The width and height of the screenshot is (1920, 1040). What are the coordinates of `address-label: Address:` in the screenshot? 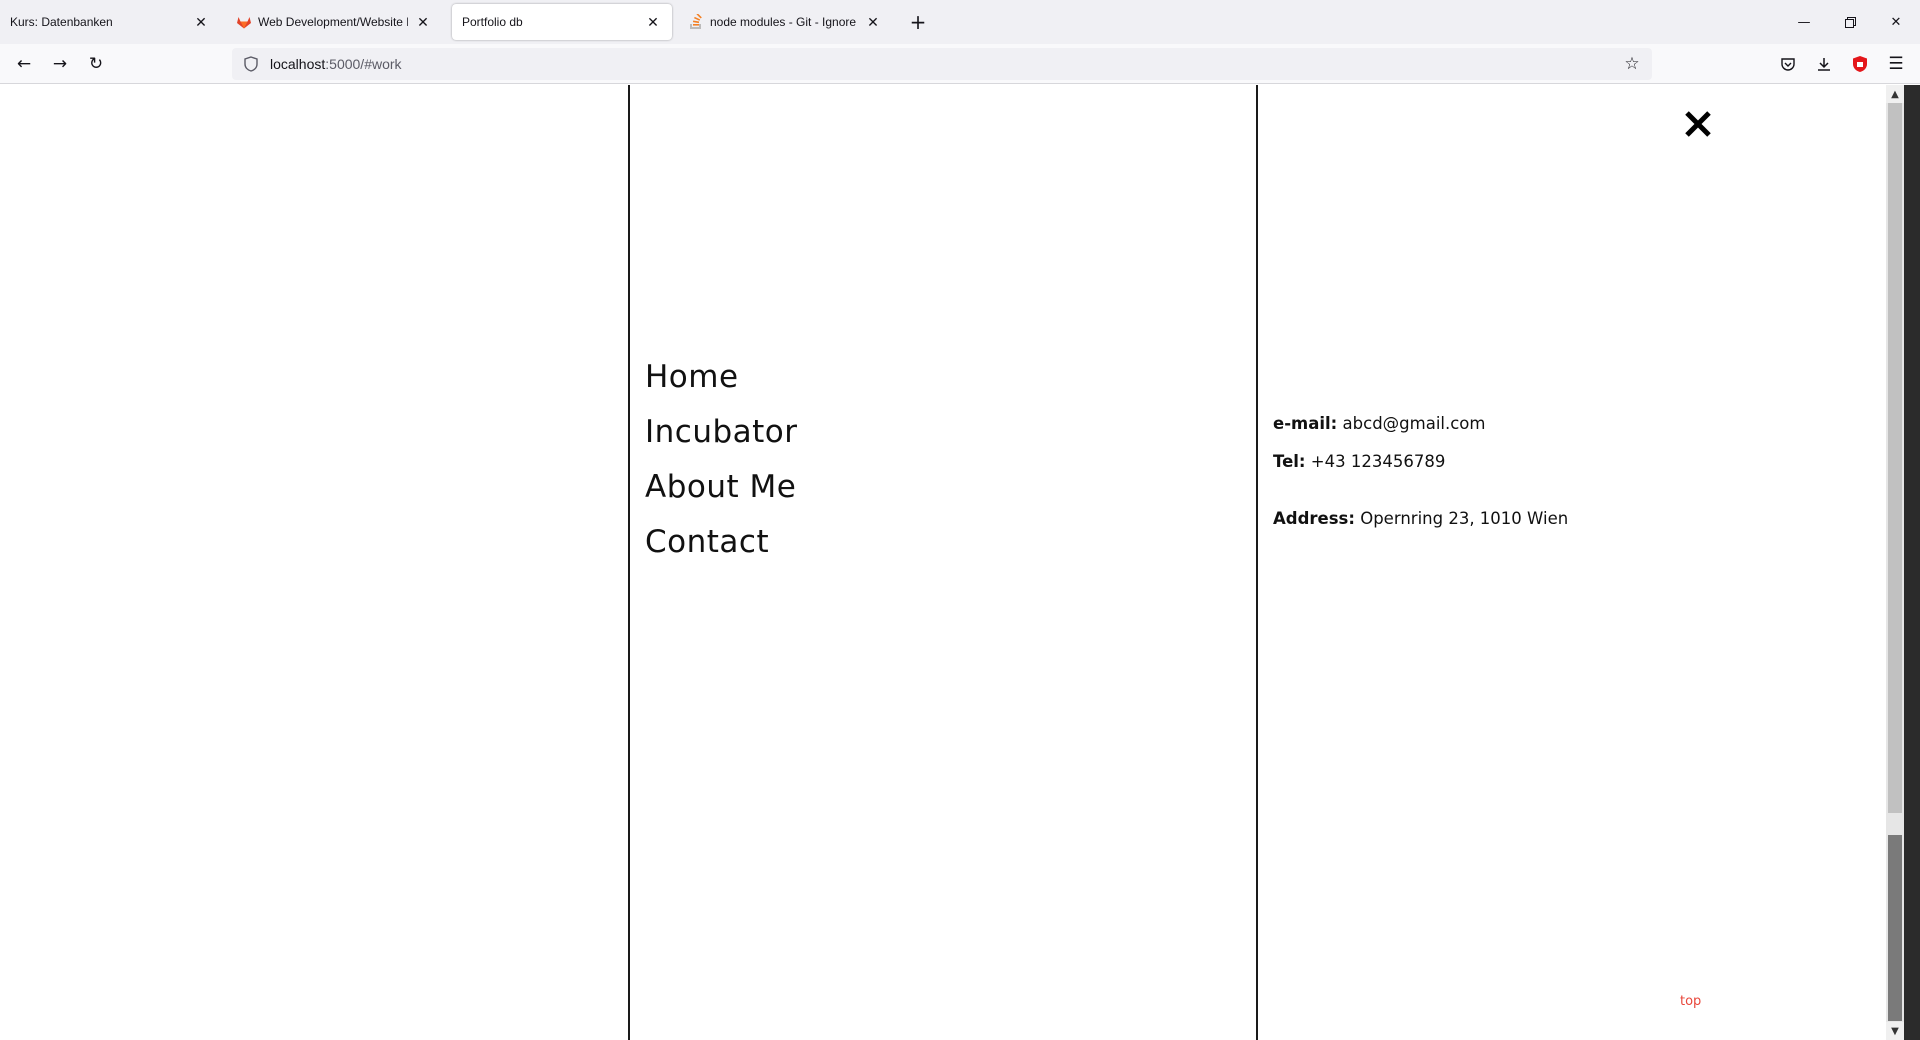 It's located at (1314, 518).